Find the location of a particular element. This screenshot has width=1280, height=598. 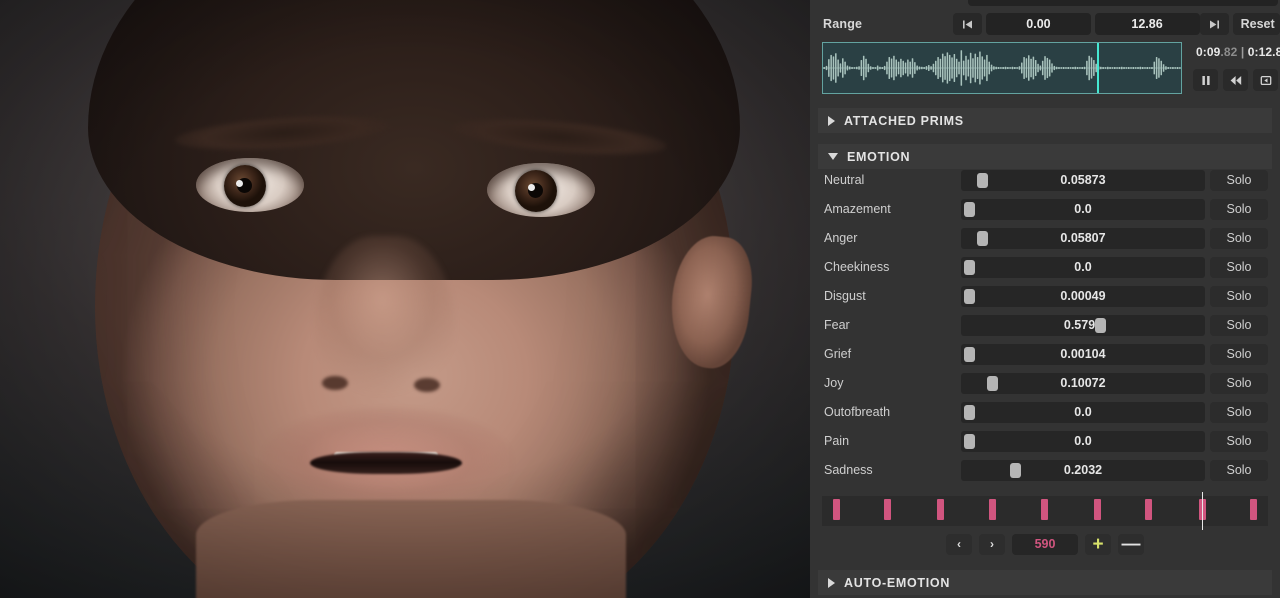

character-nostril-right is located at coordinates (427, 385).